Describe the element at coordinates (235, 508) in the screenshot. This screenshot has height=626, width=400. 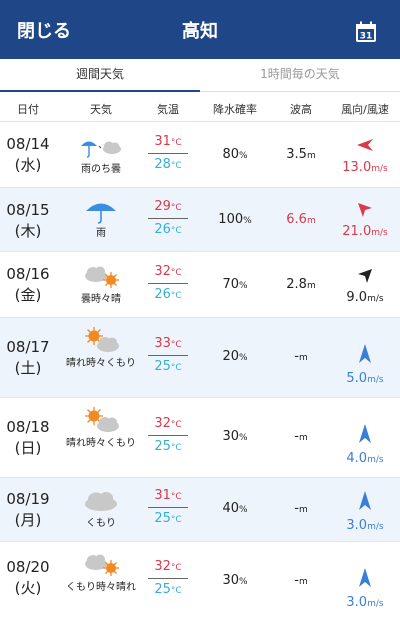
I see `rain-cell: 40%` at that location.